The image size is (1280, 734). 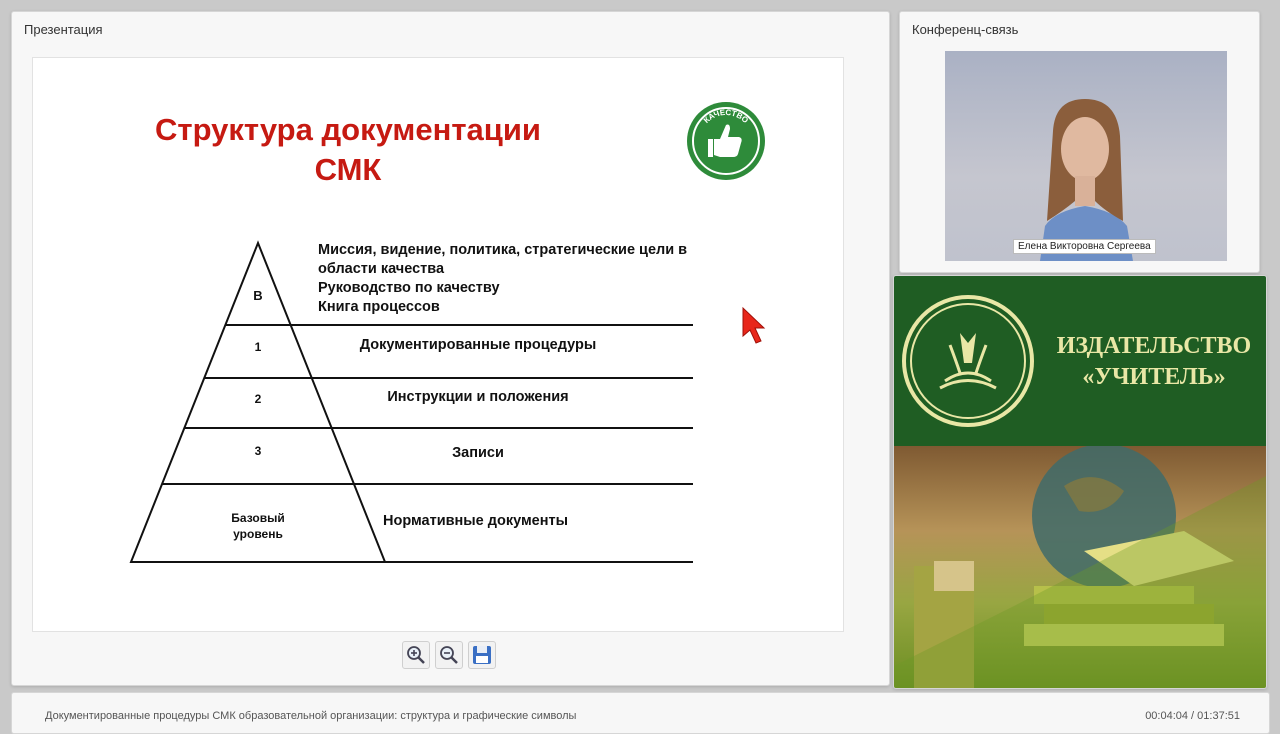 I want to click on zoom-in-button, so click(x=416, y=655).